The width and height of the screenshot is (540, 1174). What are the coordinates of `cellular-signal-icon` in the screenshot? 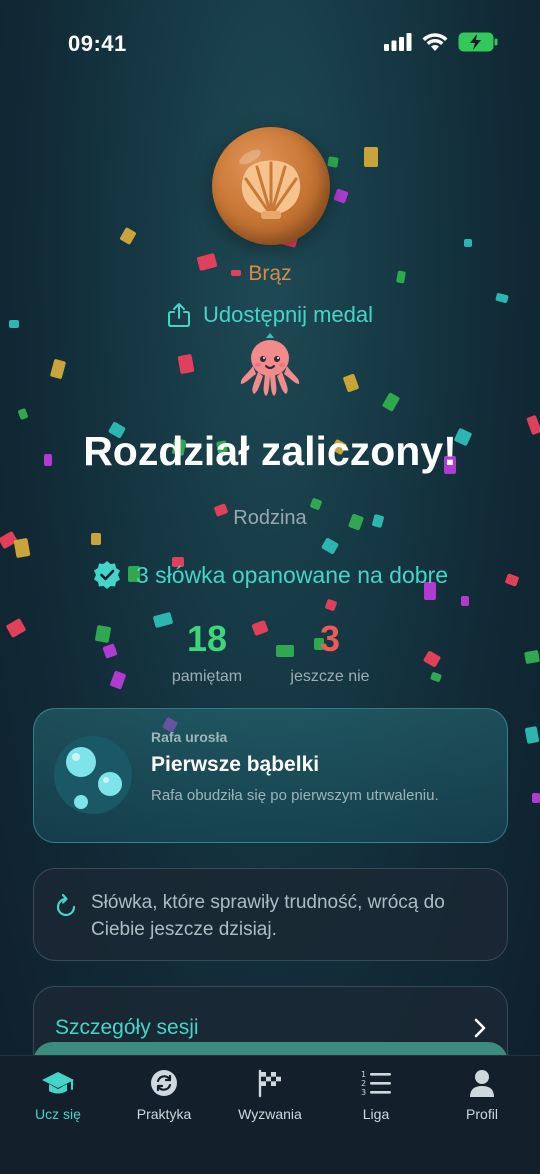 It's located at (398, 42).